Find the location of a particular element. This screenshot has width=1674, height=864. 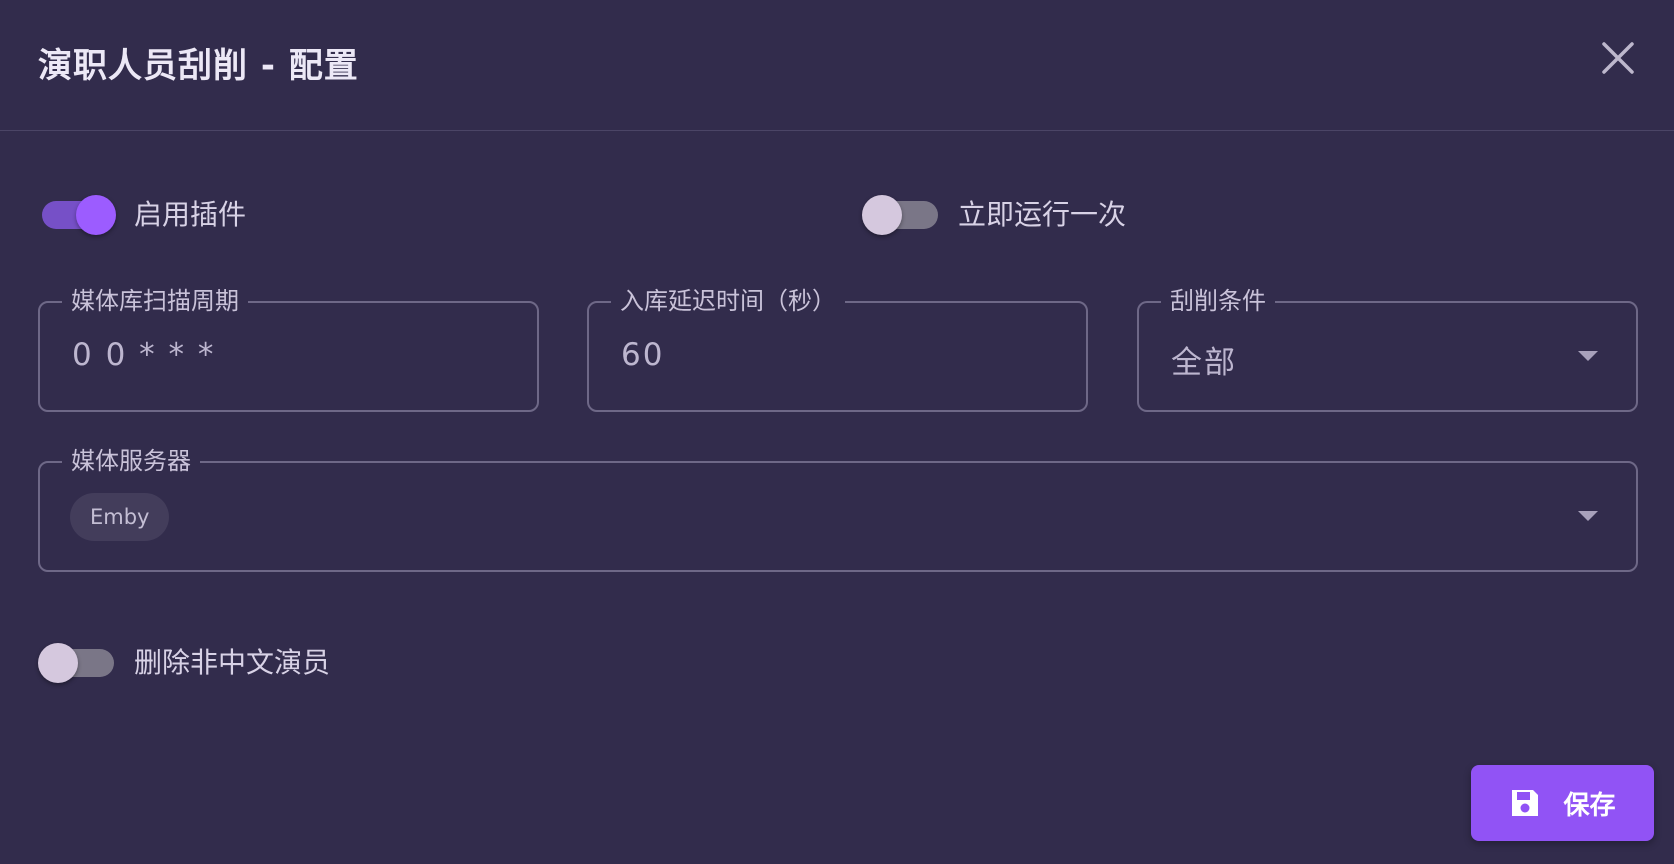

enable-plugin-label: 启用插件 is located at coordinates (190, 214).